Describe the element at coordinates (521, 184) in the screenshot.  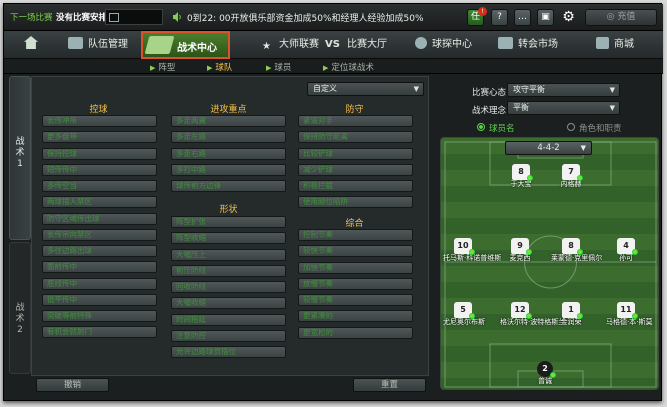
I see `player-name: 于大宝` at that location.